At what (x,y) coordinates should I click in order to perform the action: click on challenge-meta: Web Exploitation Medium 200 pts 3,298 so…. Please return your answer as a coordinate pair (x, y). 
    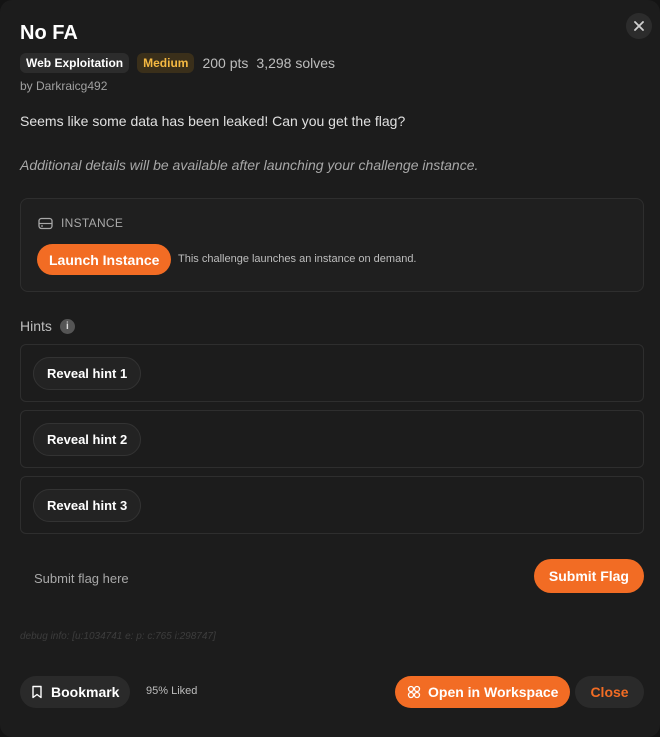
    Looking at the image, I should click on (177, 63).